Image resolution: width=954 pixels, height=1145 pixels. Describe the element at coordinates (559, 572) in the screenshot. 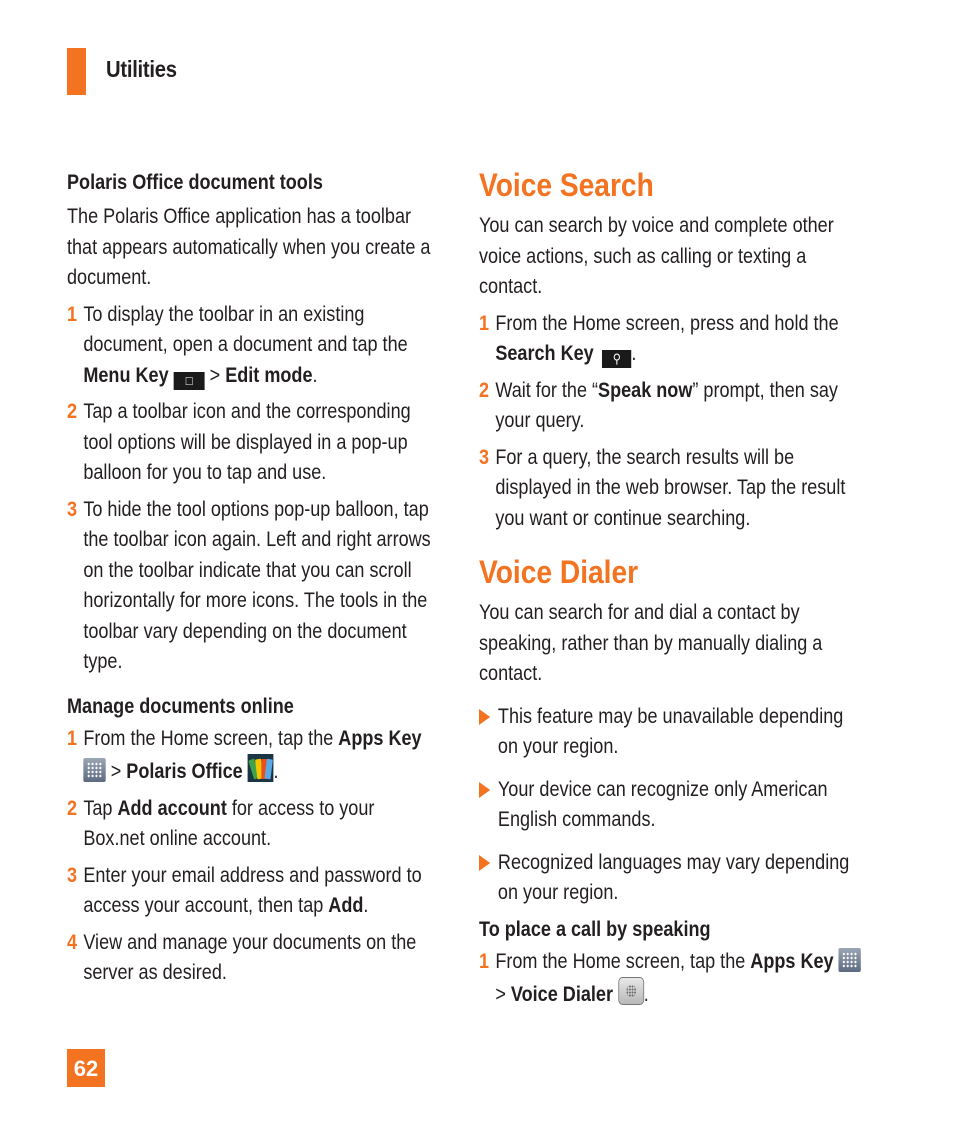

I see `voice-dialer-heading: Voice Dialer` at that location.